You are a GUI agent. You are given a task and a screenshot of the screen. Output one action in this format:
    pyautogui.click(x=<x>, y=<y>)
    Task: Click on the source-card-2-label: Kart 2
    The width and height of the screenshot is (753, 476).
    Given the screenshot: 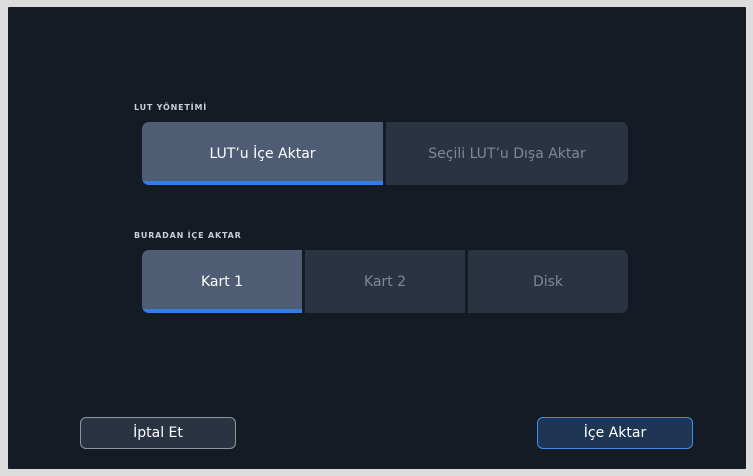 What is the action you would take?
    pyautogui.click(x=385, y=281)
    